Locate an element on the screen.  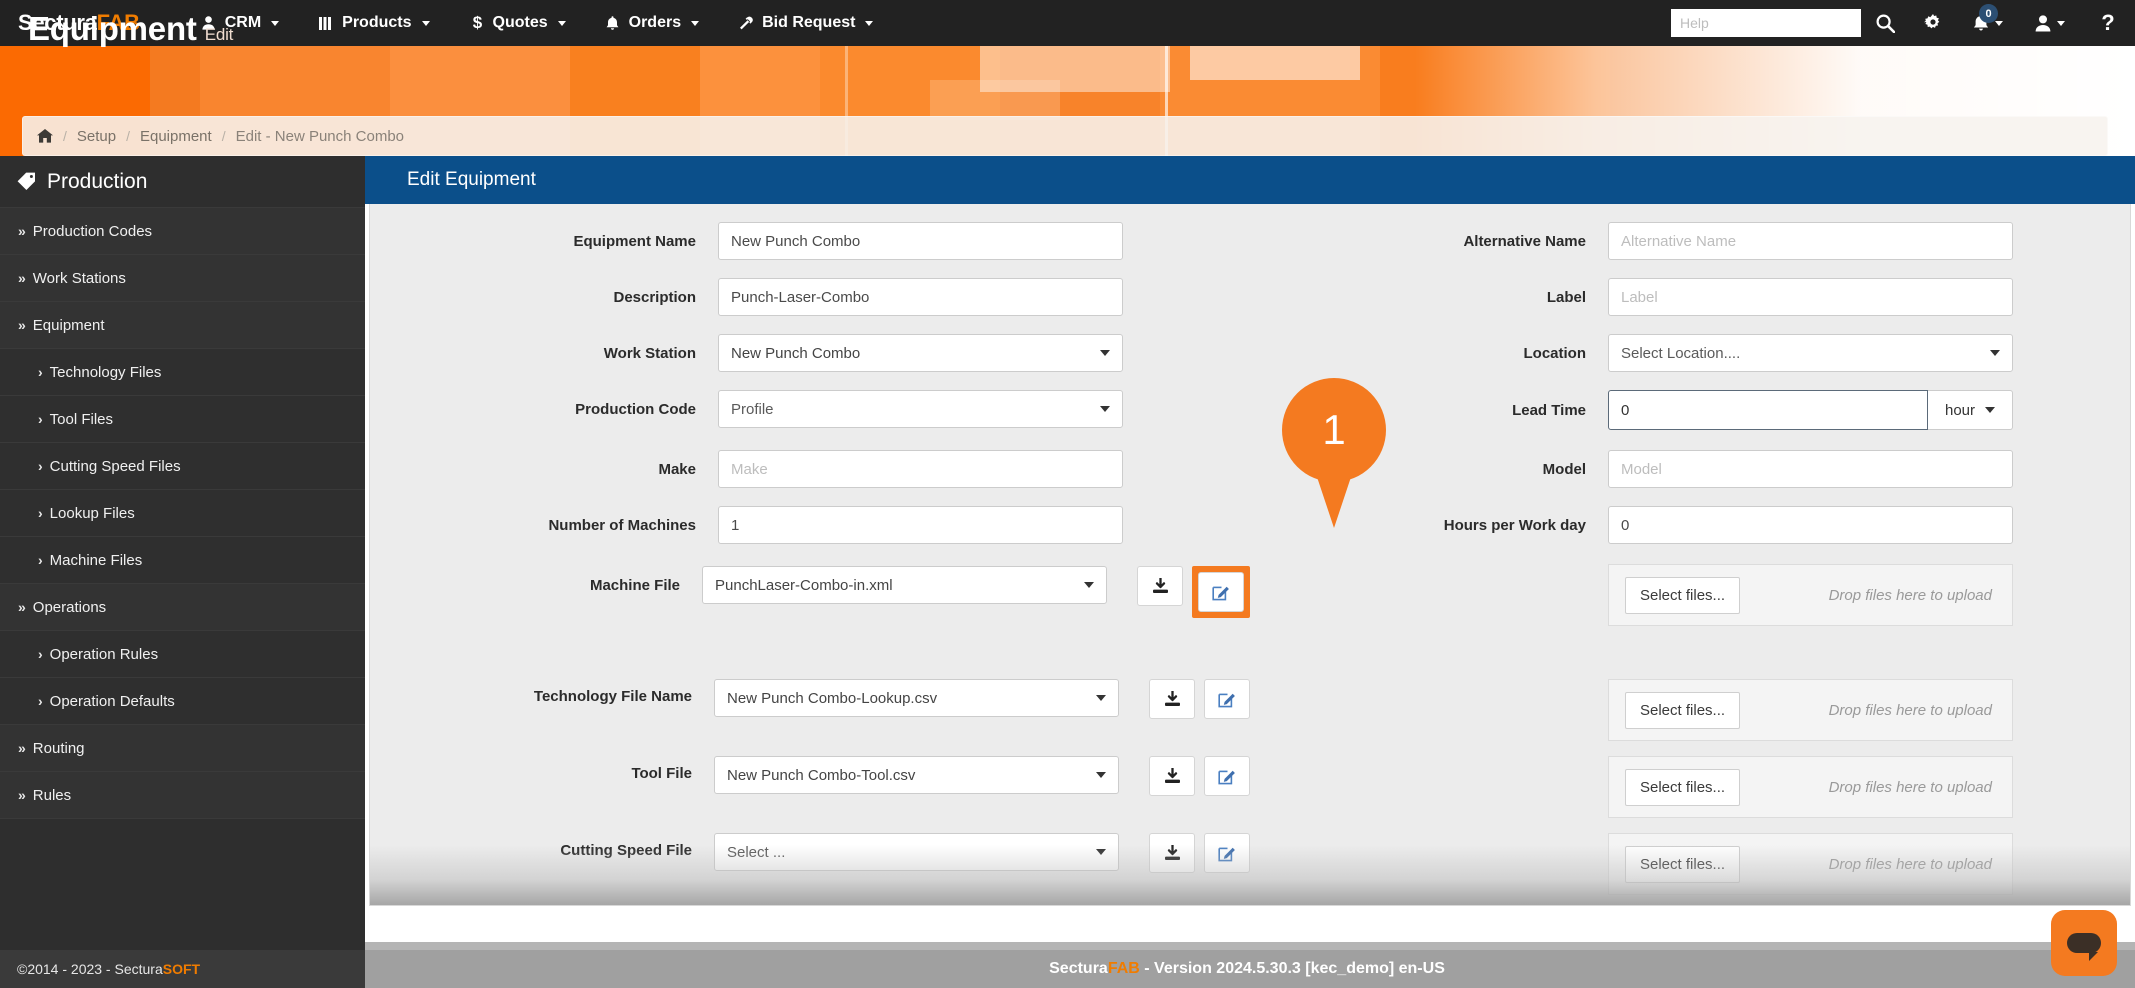
help-button: ? is located at coordinates (2108, 23).